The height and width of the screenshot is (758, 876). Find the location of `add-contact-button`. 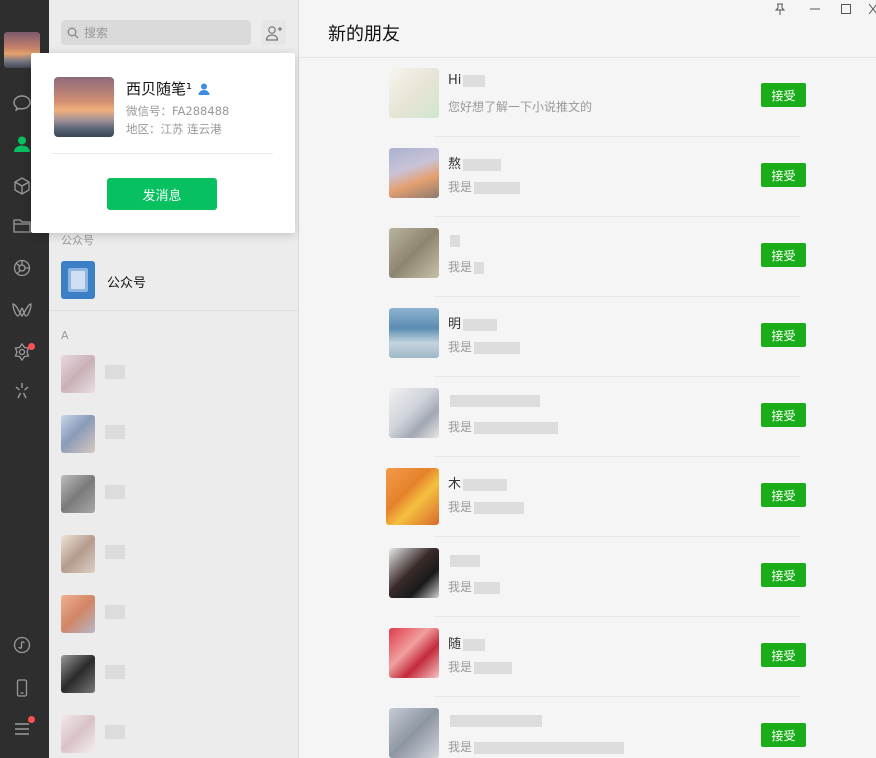

add-contact-button is located at coordinates (273, 32).